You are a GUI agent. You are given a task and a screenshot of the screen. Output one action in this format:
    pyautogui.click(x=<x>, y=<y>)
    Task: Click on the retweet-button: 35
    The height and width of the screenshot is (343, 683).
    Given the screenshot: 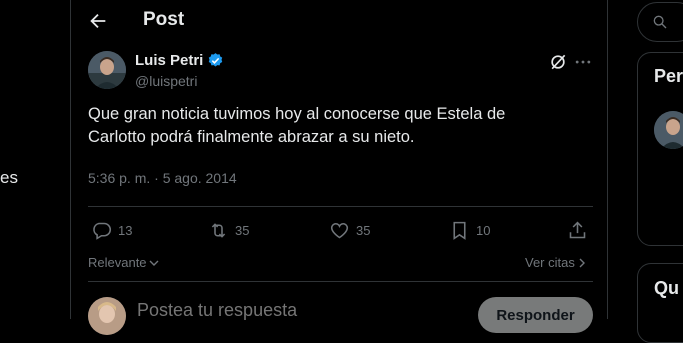 What is the action you would take?
    pyautogui.click(x=228, y=230)
    